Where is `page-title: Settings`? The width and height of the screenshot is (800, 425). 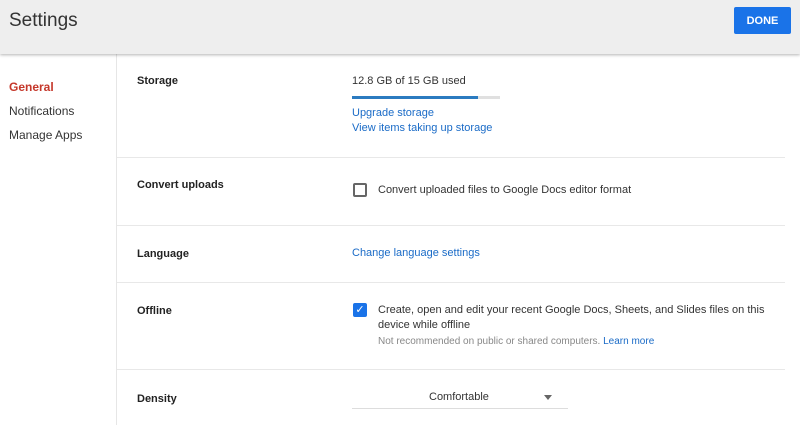 page-title: Settings is located at coordinates (43, 20).